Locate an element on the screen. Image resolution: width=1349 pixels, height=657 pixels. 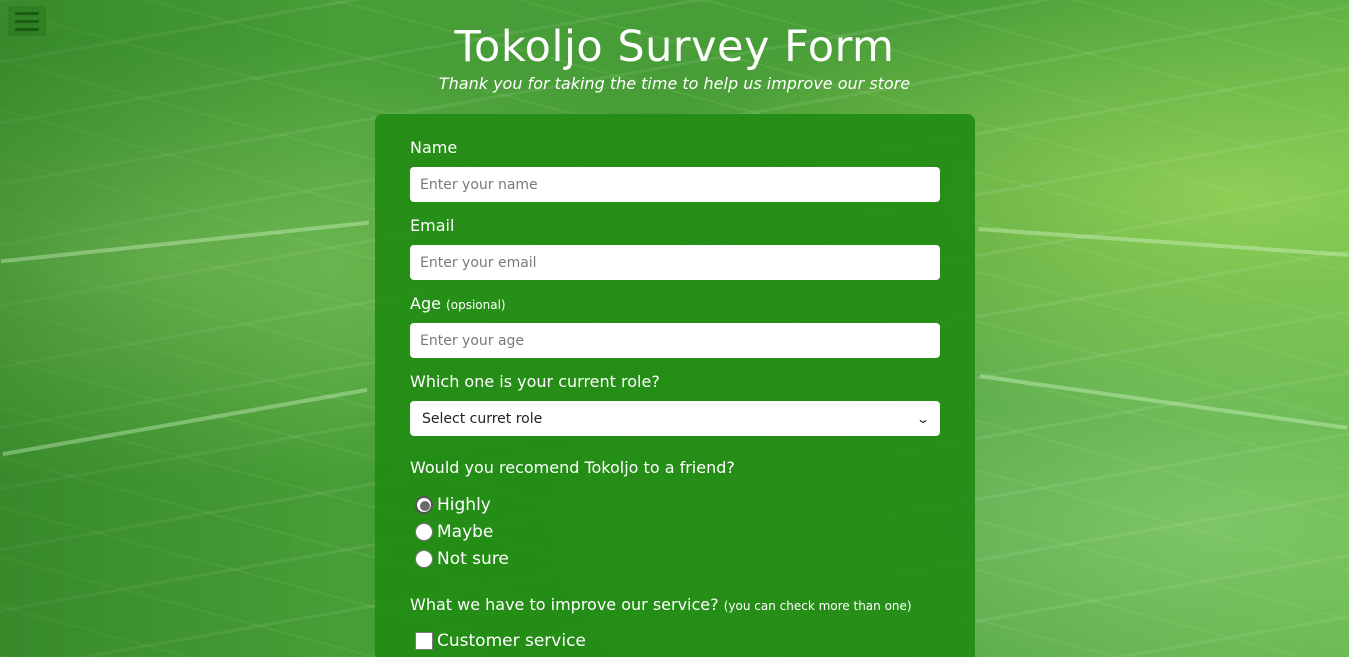
radio-option-highly: Highly is located at coordinates (453, 505).